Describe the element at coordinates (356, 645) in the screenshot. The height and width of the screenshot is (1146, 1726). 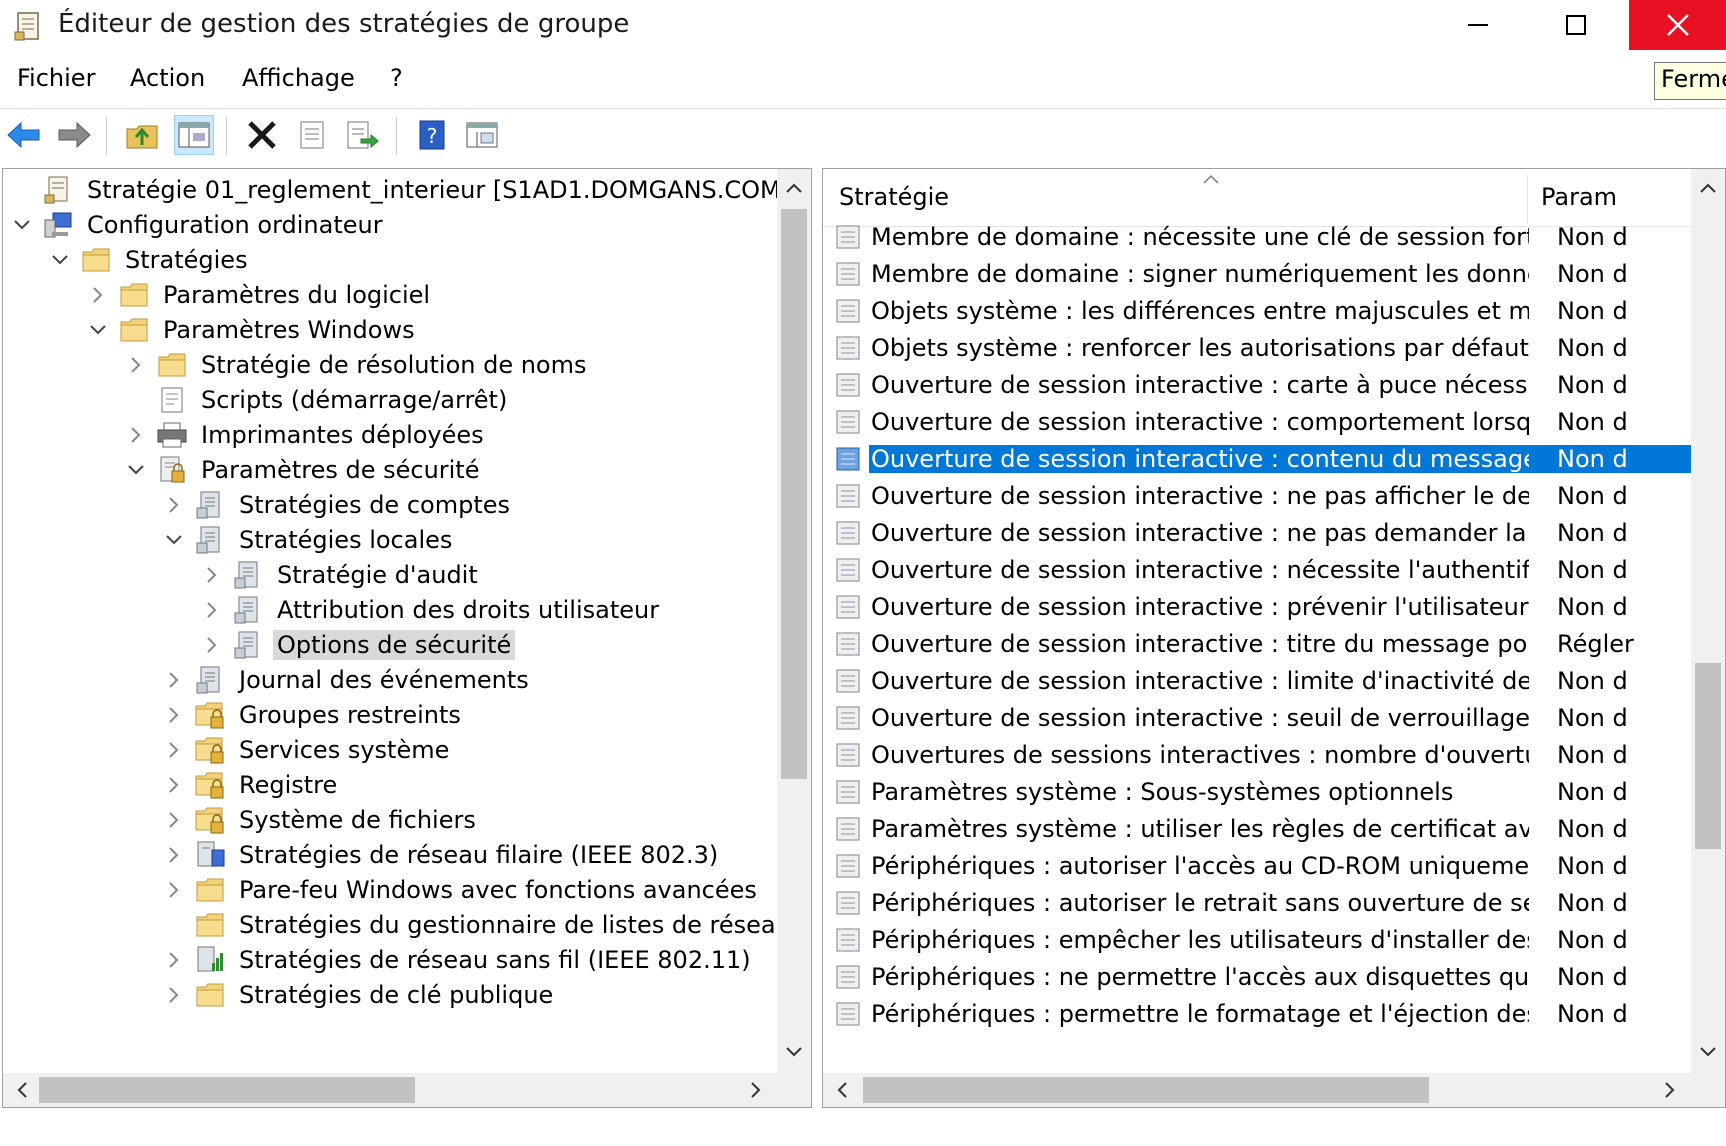
I see `tree-node: Options de sécurité` at that location.